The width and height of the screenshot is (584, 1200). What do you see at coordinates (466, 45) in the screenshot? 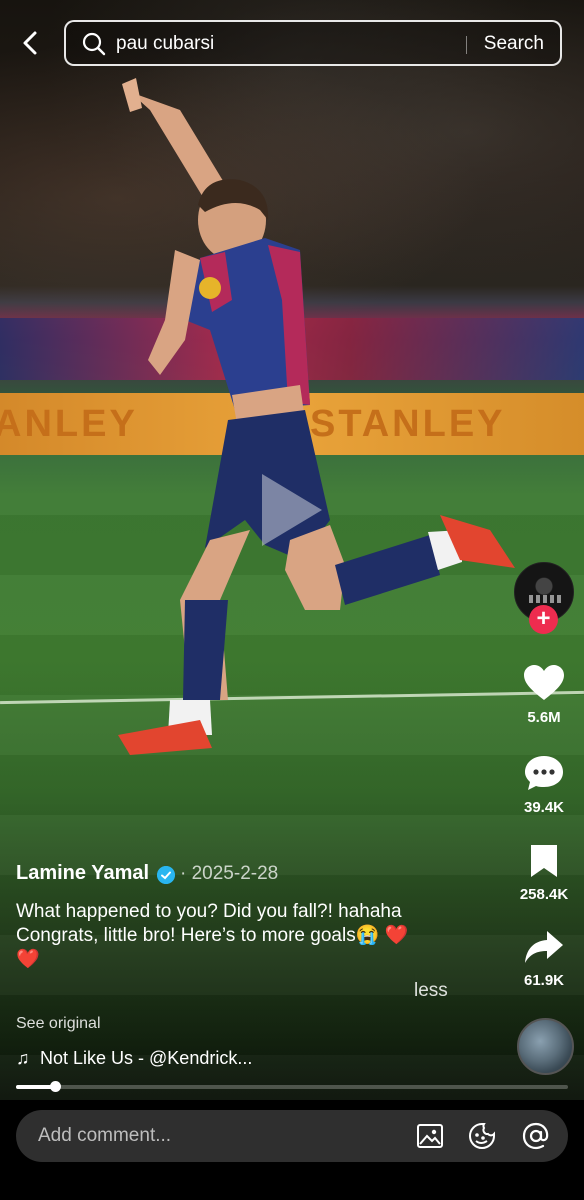
I see `search-divider` at bounding box center [466, 45].